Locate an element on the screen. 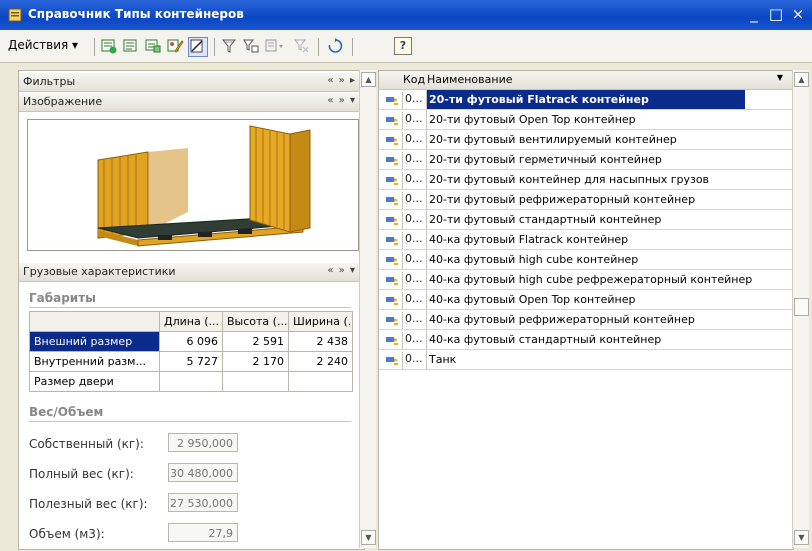 This screenshot has height=551, width=812. list-item: 0... 20-ти футовый герметичный контейнер is located at coordinates (586, 160).